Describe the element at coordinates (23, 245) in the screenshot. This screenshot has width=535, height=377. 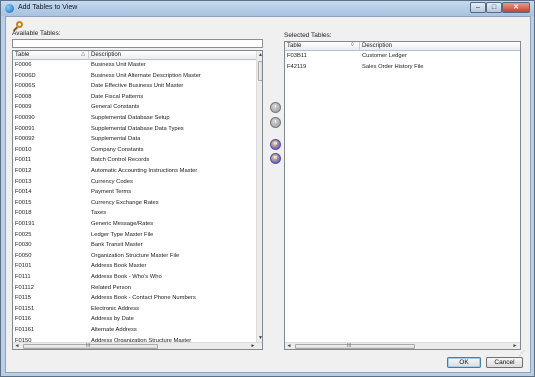
I see `table-name-cell: F0030` at that location.